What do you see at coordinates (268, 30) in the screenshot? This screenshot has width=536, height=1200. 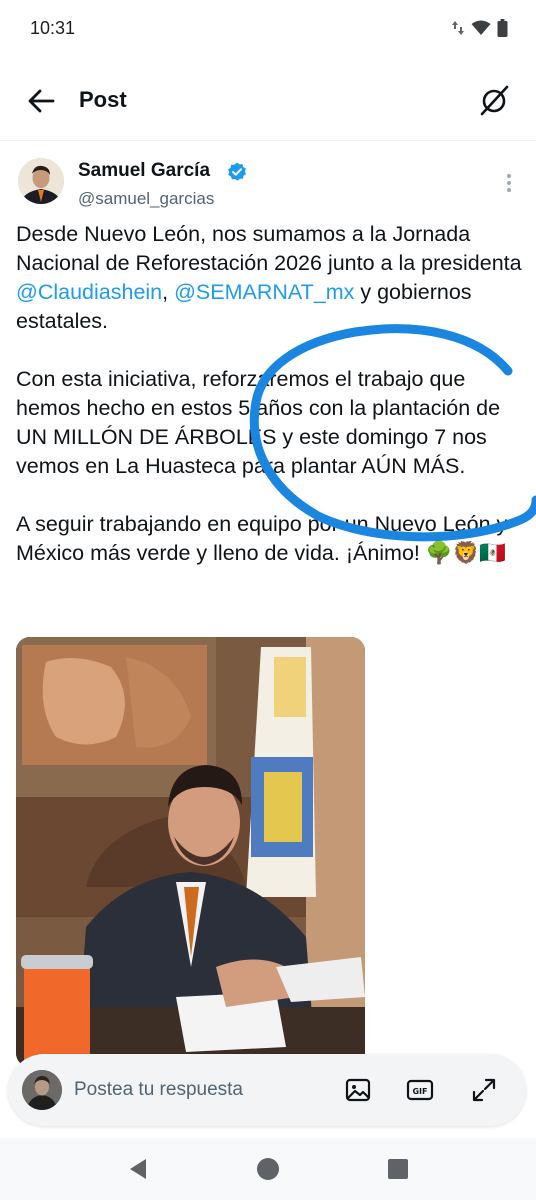 I see `status-bar: 10:31` at bounding box center [268, 30].